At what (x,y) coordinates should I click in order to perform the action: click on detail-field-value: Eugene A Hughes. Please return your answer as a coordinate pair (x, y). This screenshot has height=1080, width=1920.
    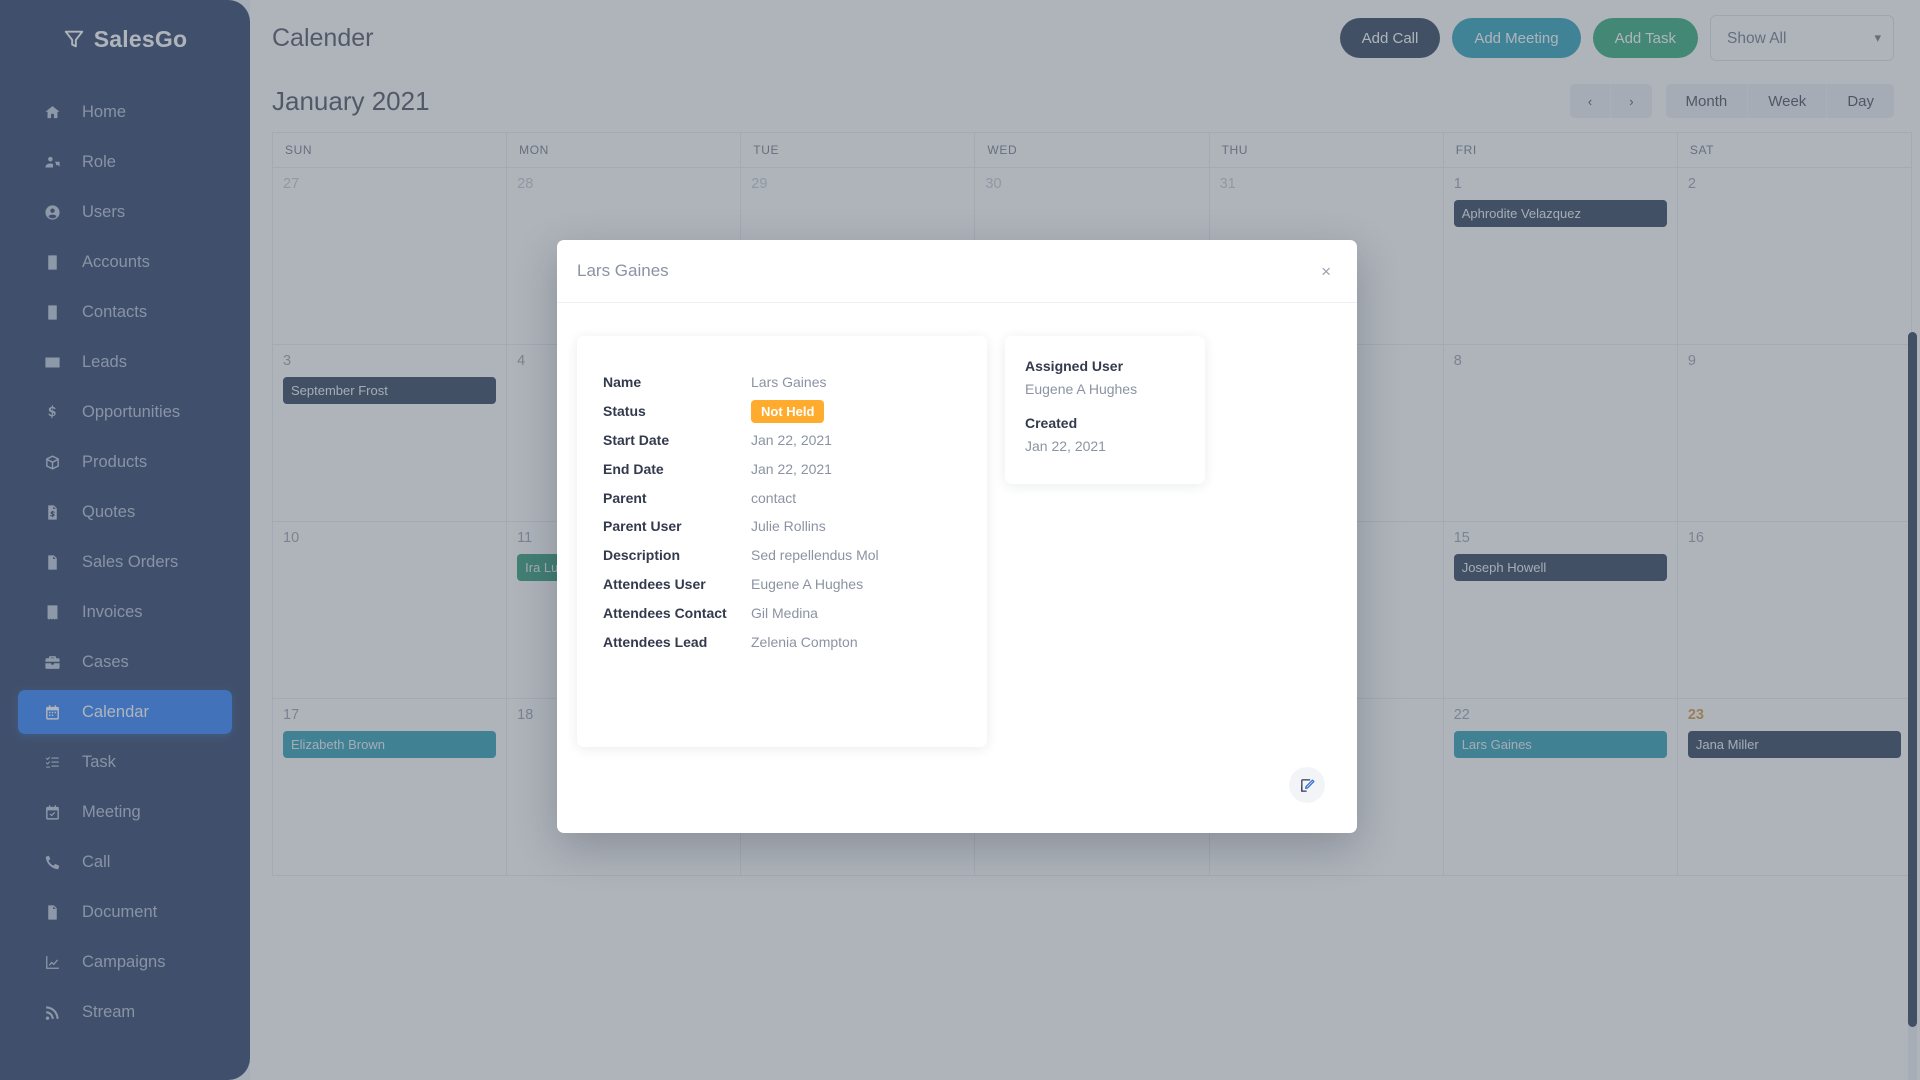
    Looking at the image, I should click on (807, 583).